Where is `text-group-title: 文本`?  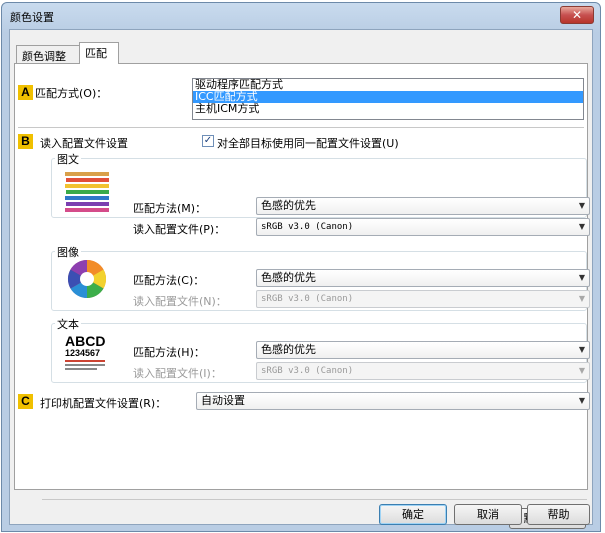
text-group-title: 文本 is located at coordinates (68, 324).